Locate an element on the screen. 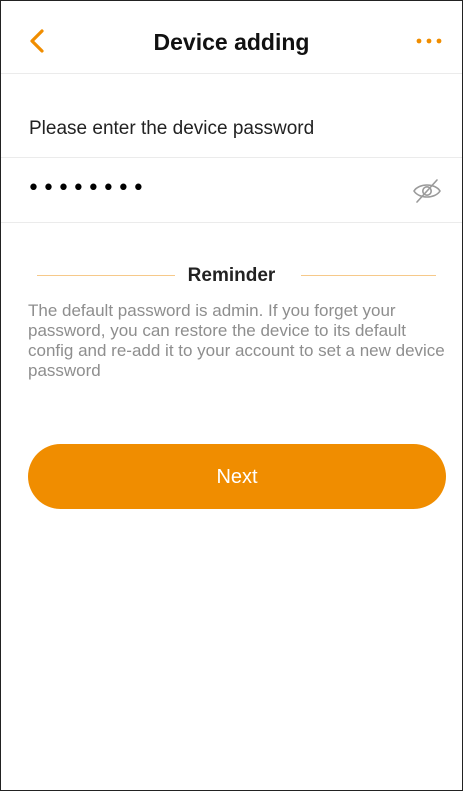 This screenshot has width=463, height=791. reminder-title: Reminder is located at coordinates (231, 275).